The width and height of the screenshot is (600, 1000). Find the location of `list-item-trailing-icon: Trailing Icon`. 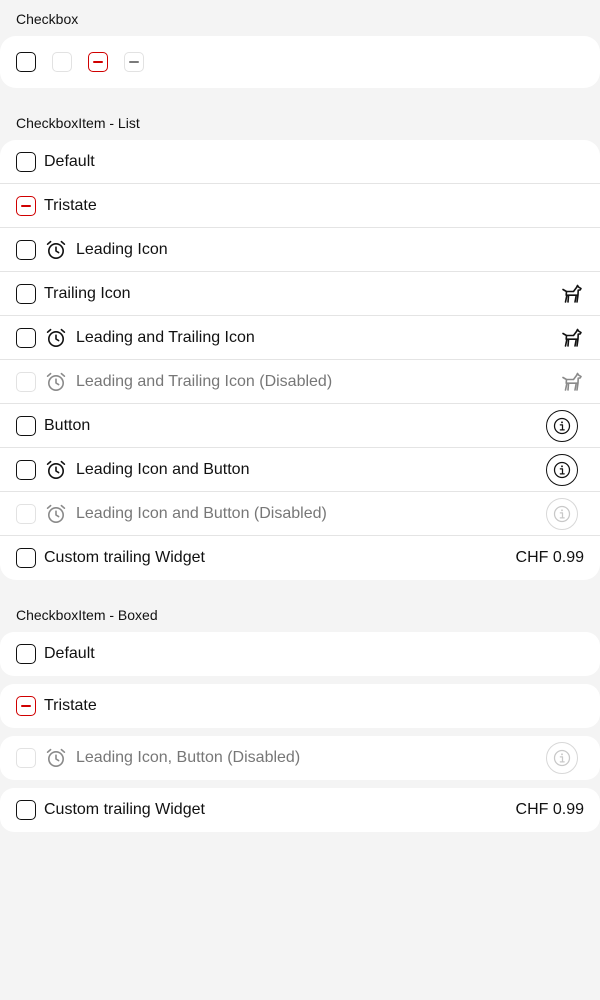

list-item-trailing-icon: Trailing Icon is located at coordinates (300, 294).